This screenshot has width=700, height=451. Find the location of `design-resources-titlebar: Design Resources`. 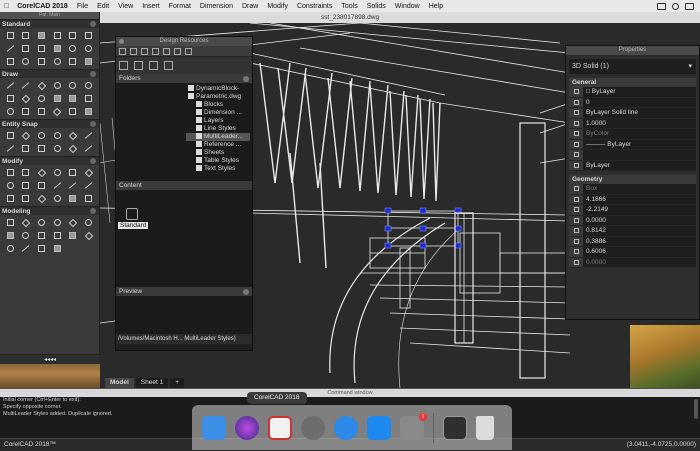

design-resources-titlebar: Design Resources is located at coordinates (184, 41).